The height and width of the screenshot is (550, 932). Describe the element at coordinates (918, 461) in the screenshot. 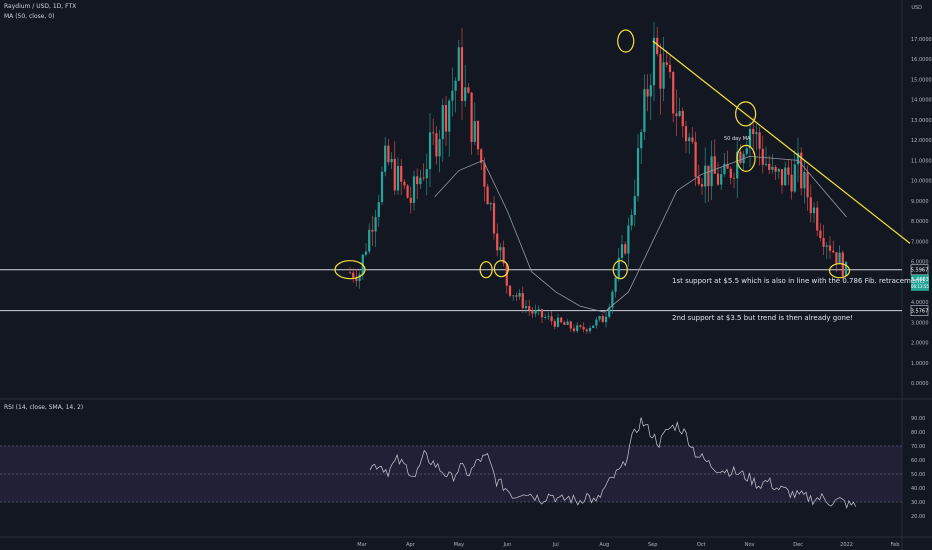

I see `rsi-tick-label: 60.00` at that location.